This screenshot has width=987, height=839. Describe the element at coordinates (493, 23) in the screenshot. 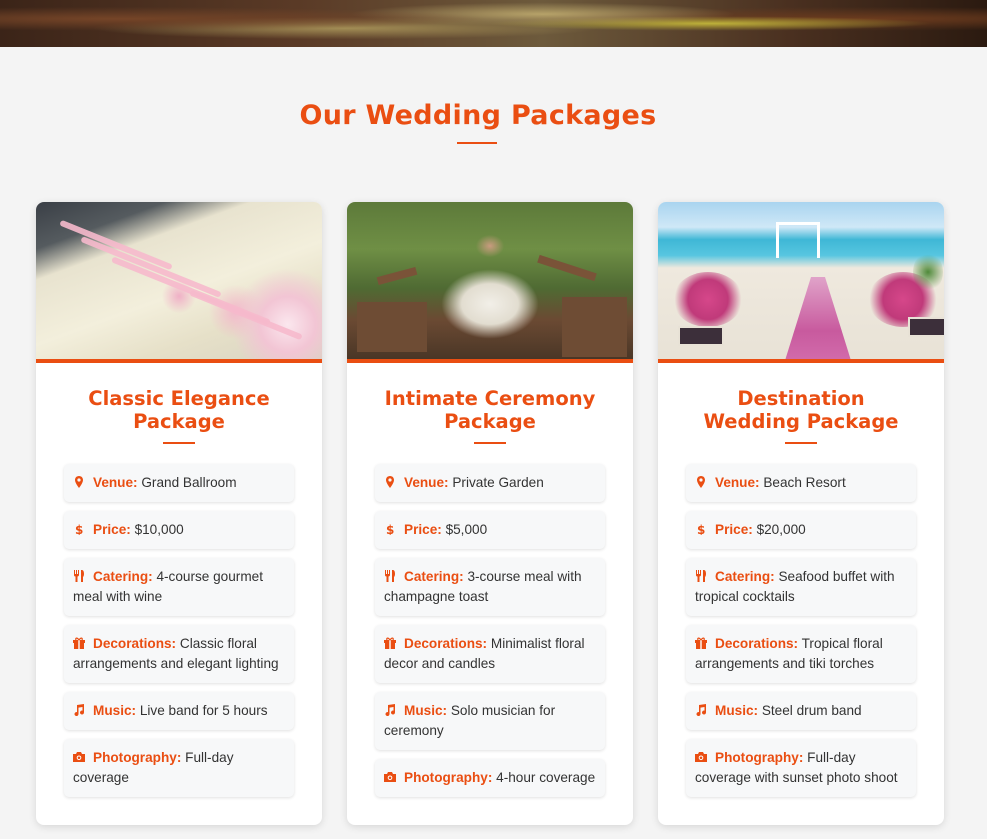

I see `hero-image-strip` at that location.